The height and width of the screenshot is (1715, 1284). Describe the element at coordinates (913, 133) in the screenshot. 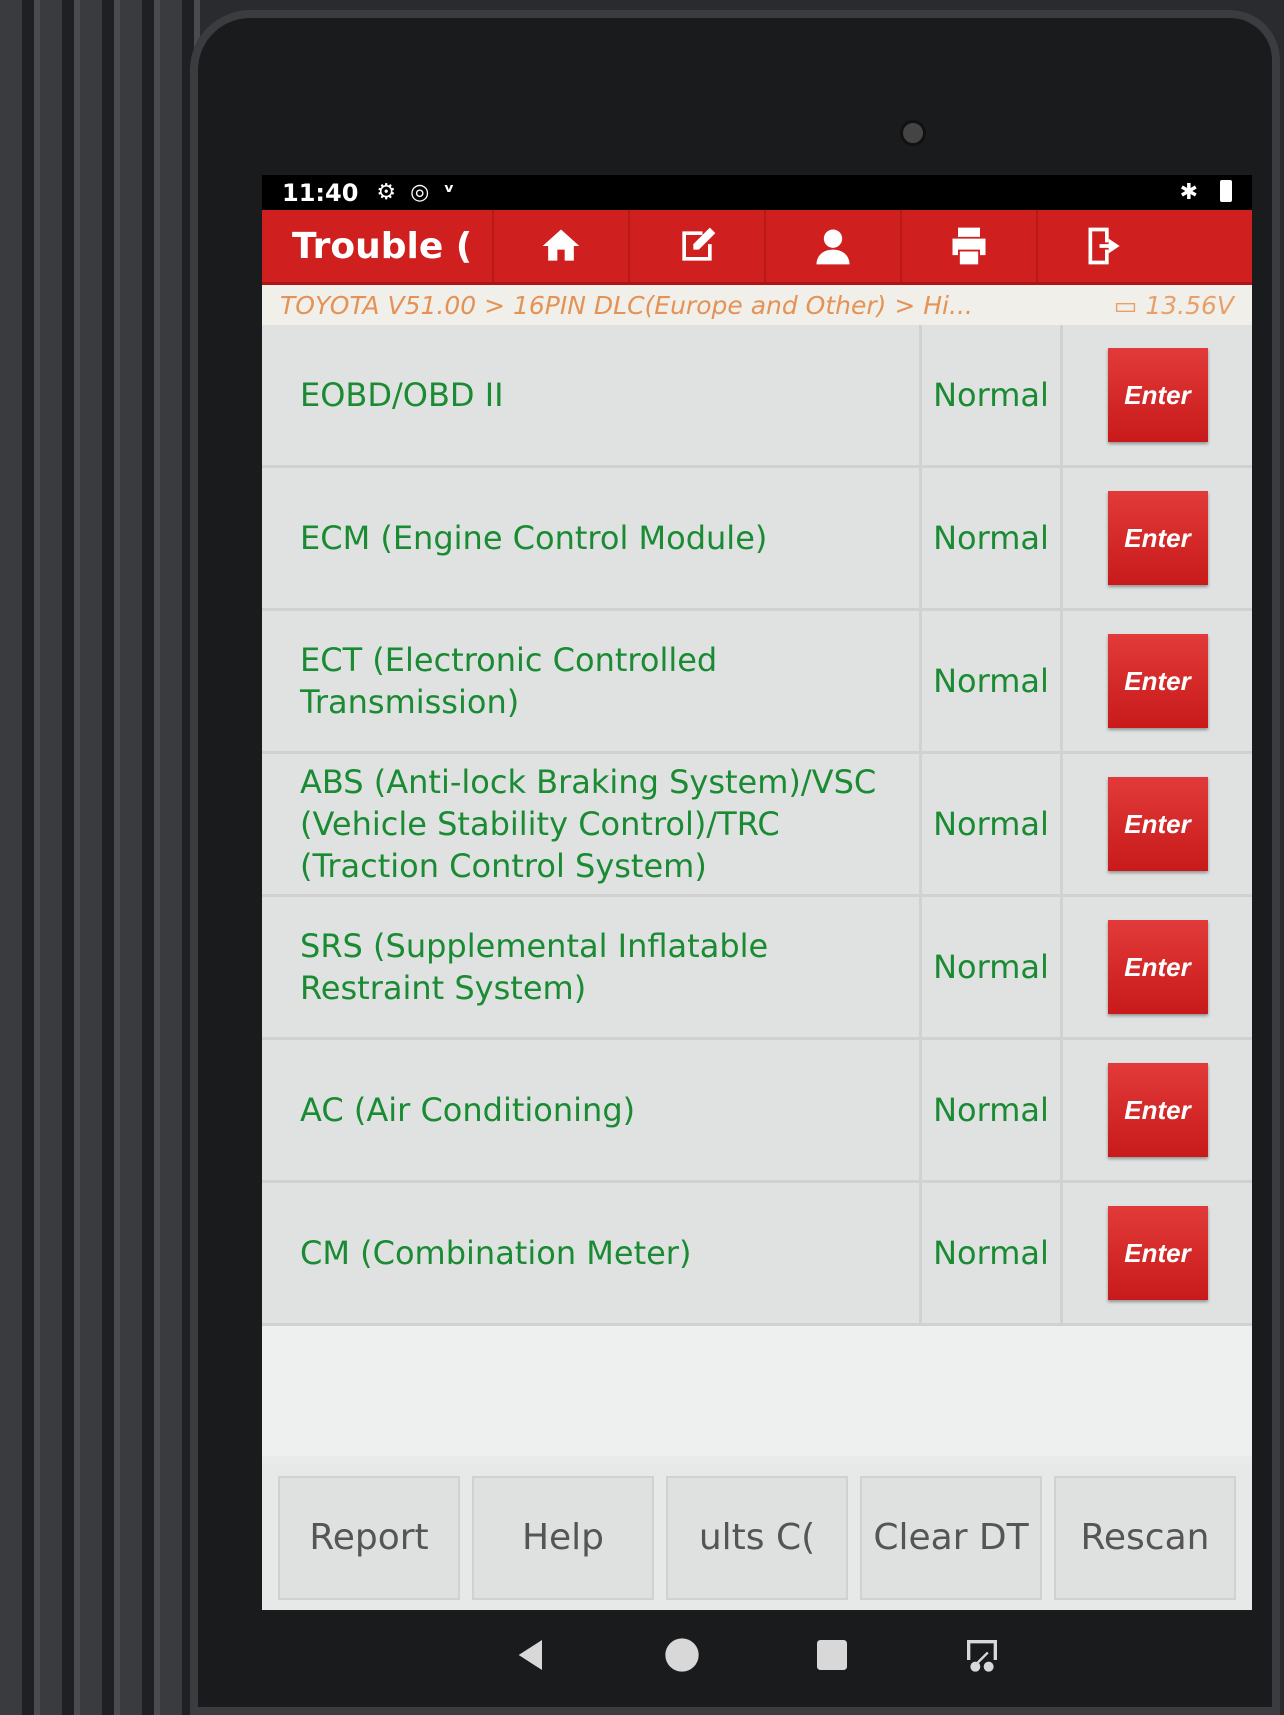

I see `camera-icon` at that location.